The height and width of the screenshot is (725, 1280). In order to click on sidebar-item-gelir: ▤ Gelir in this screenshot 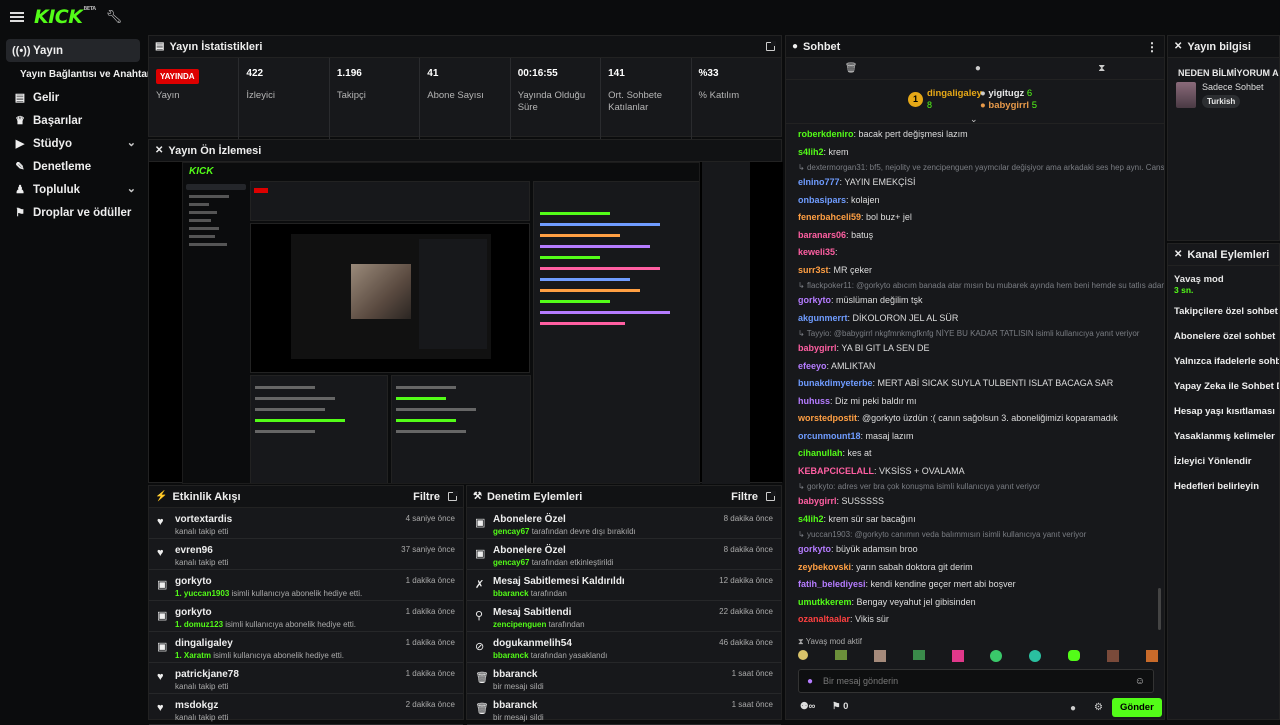, I will do `click(73, 97)`.